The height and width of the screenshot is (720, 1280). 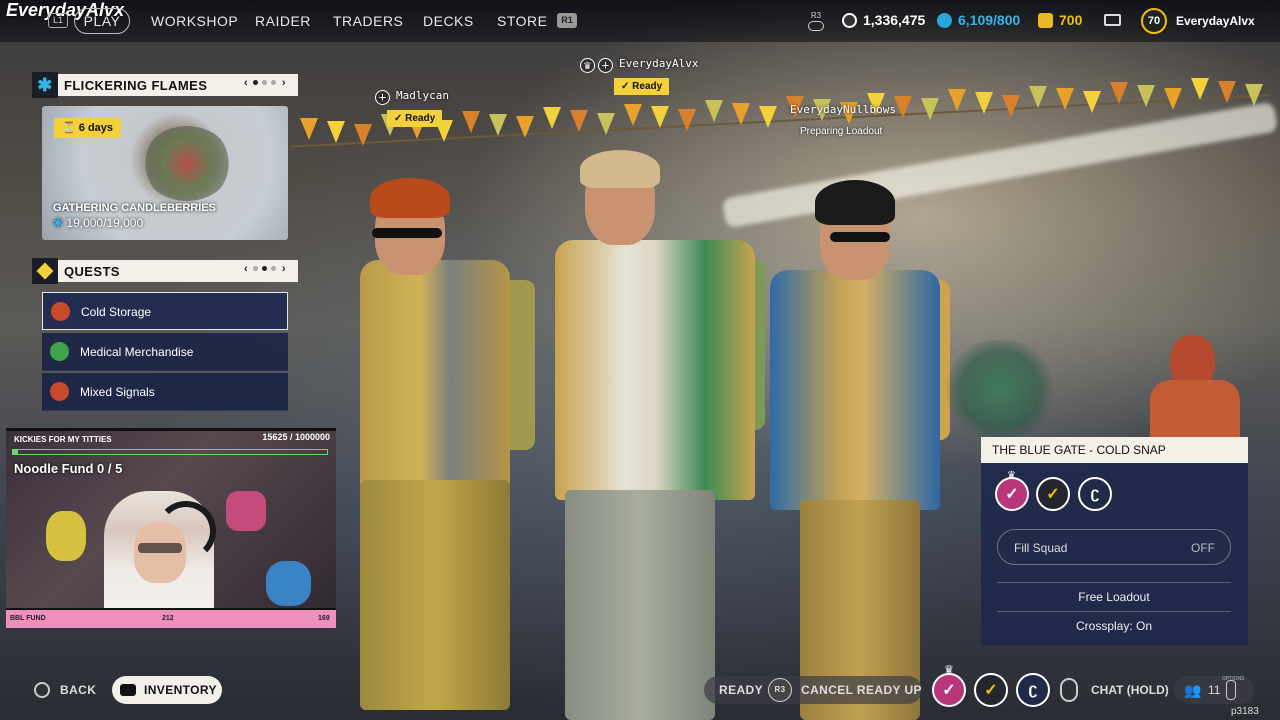 What do you see at coordinates (68, 468) in the screenshot?
I see `noodle-fund-label: Noodle Fund 0 / 5` at bounding box center [68, 468].